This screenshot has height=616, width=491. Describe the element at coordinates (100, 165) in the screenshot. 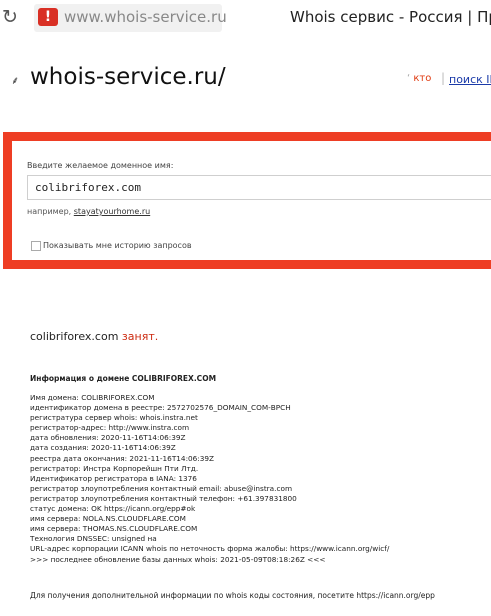

I see `domain-prompt-label: Введите желаемое доменное имя:` at that location.